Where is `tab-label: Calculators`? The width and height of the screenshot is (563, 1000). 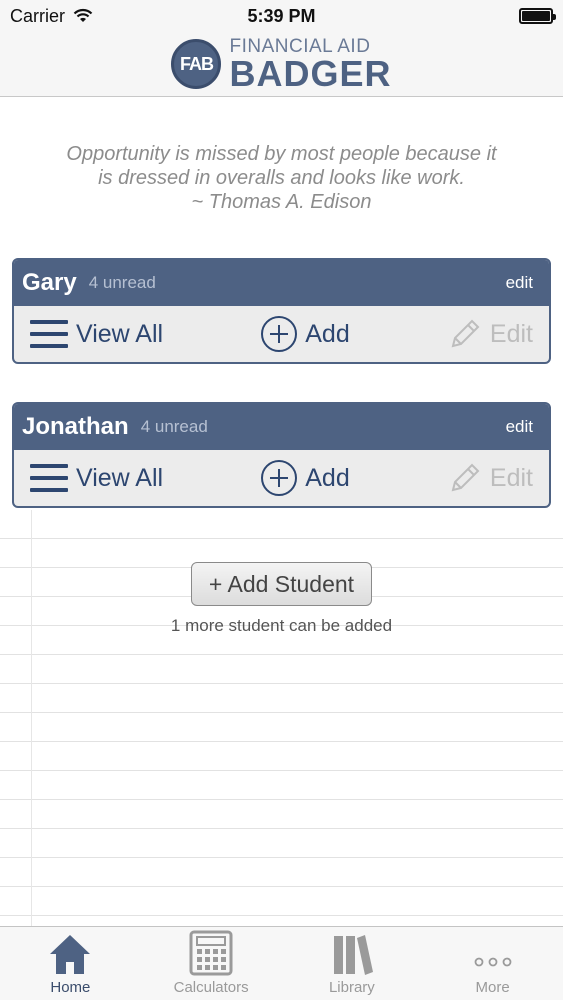
tab-label: Calculators is located at coordinates (211, 987).